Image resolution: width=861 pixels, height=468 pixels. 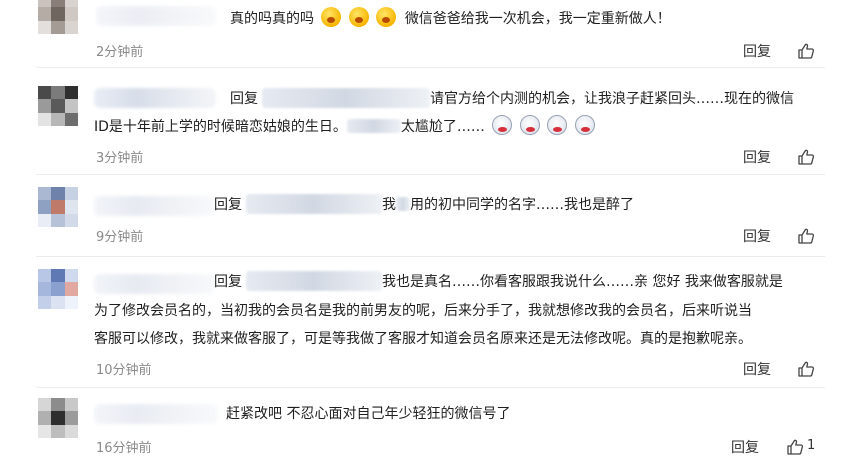 I want to click on timestamp: 2分钟前, so click(x=120, y=52).